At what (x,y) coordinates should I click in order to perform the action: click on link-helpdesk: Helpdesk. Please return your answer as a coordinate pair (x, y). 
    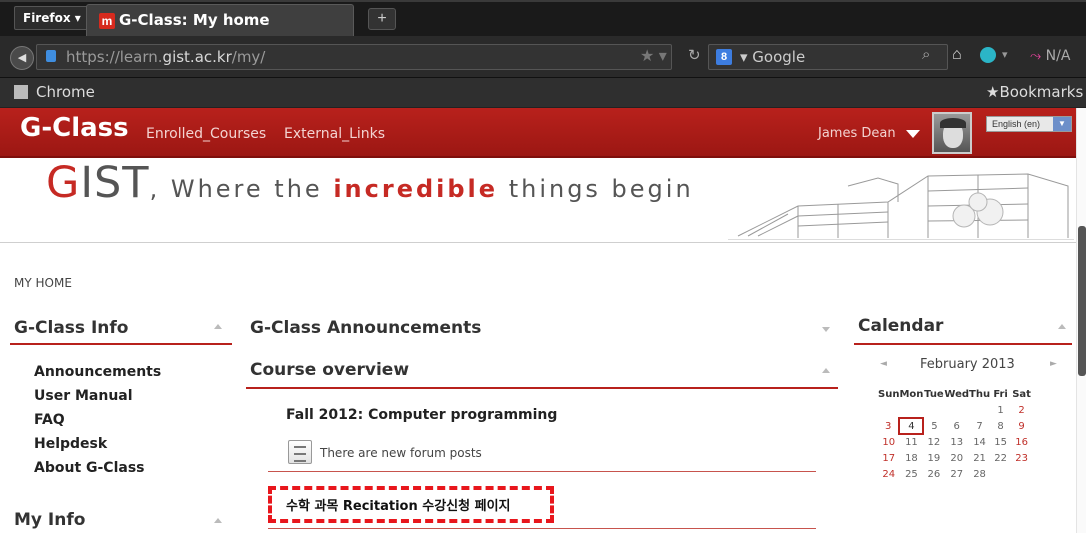
    Looking at the image, I should click on (97, 444).